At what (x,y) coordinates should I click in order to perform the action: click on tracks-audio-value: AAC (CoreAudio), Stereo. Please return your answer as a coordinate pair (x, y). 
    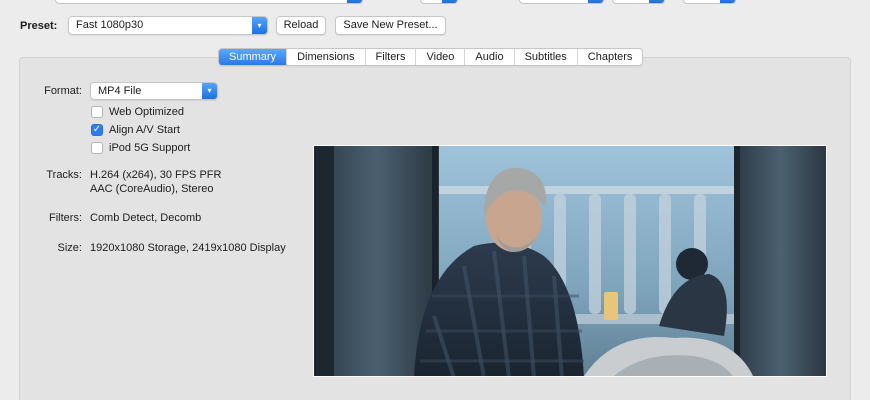
    Looking at the image, I should click on (152, 189).